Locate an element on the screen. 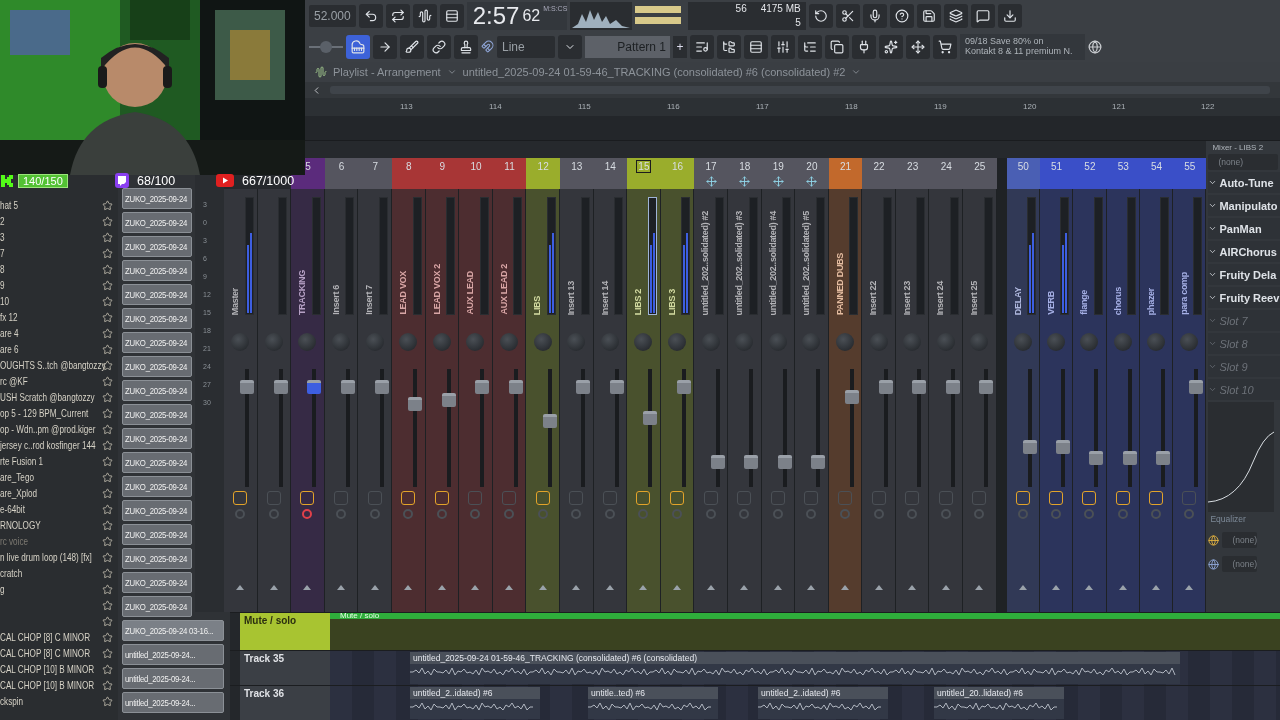 This screenshot has width=1280, height=720. automation-clip: Mute / solo is located at coordinates (805, 616).